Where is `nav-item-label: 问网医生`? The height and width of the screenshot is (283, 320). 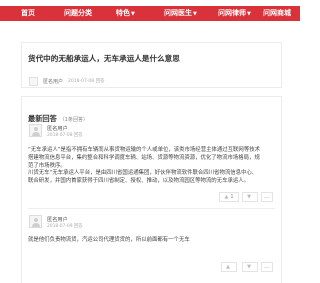 nav-item-label: 问网医生 is located at coordinates (178, 13).